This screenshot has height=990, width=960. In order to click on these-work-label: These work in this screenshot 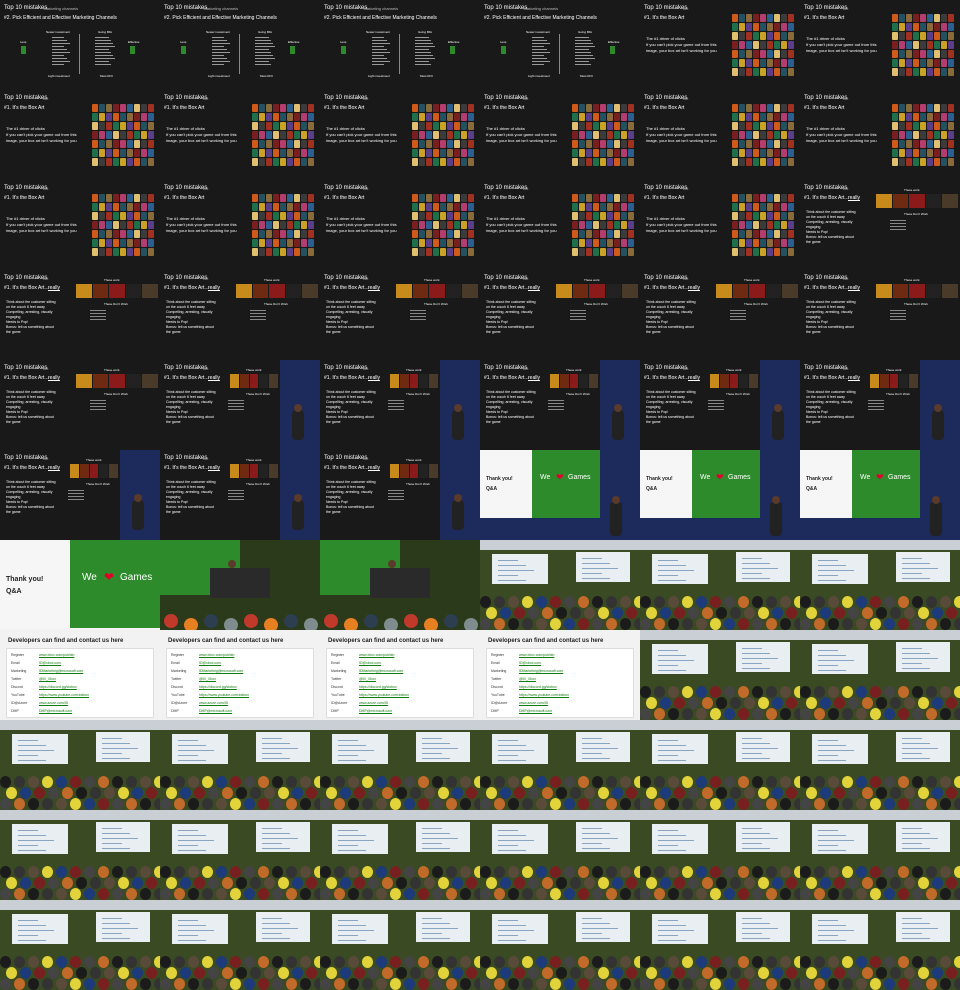, I will do `click(272, 280)`.